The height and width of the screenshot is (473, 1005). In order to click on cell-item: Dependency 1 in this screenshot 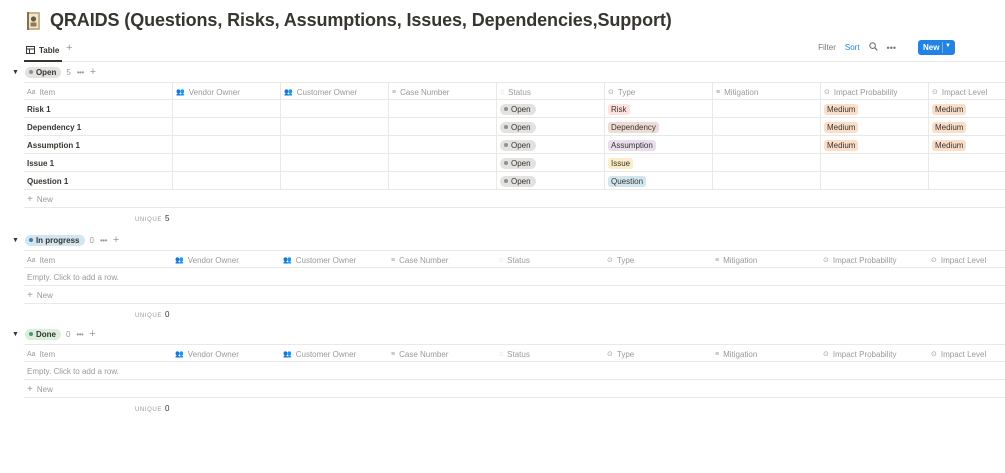, I will do `click(98, 127)`.